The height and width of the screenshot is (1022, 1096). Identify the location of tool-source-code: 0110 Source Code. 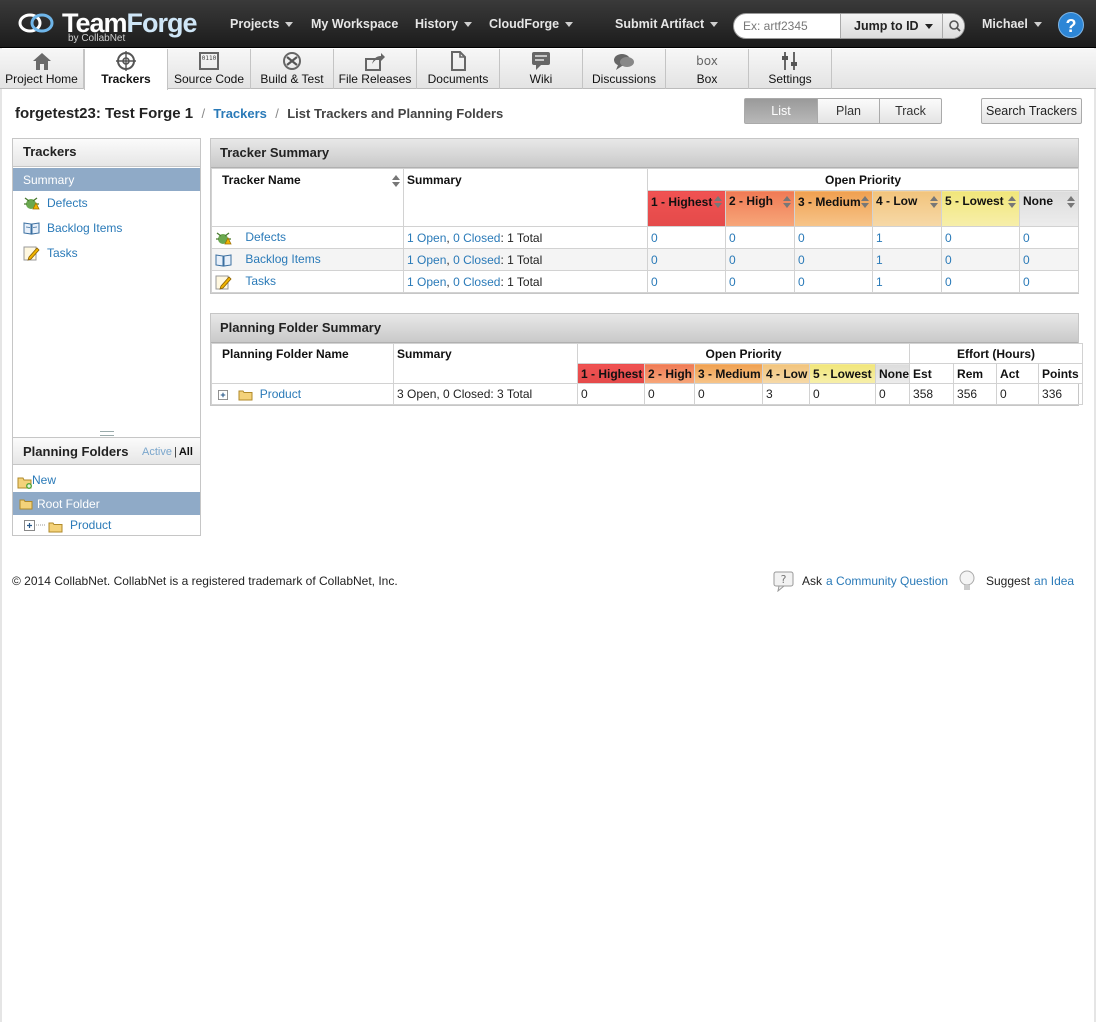
(209, 69).